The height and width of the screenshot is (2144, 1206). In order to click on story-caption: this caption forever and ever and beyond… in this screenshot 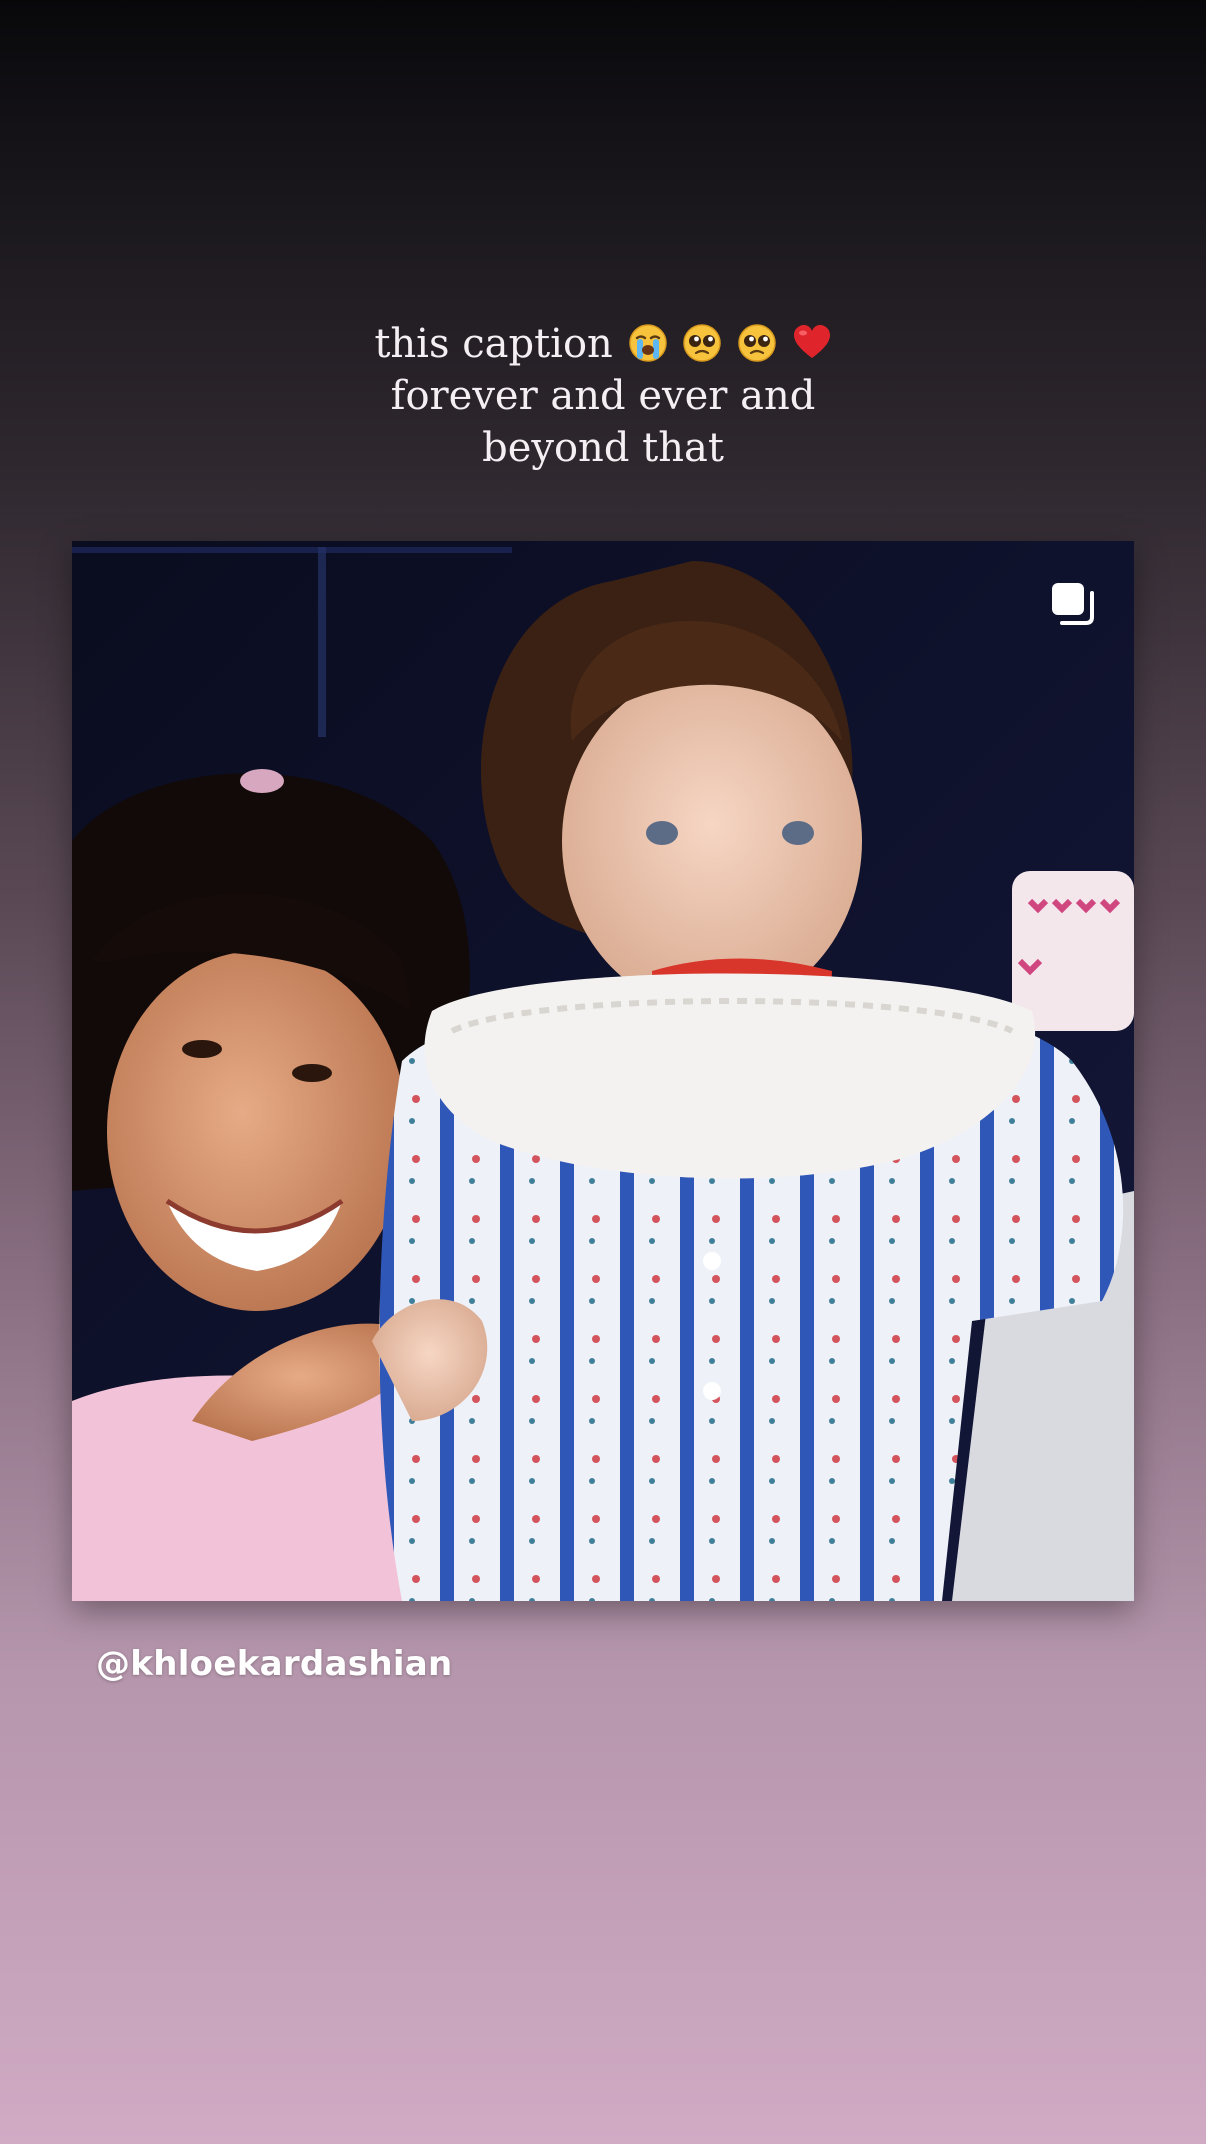, I will do `click(603, 396)`.